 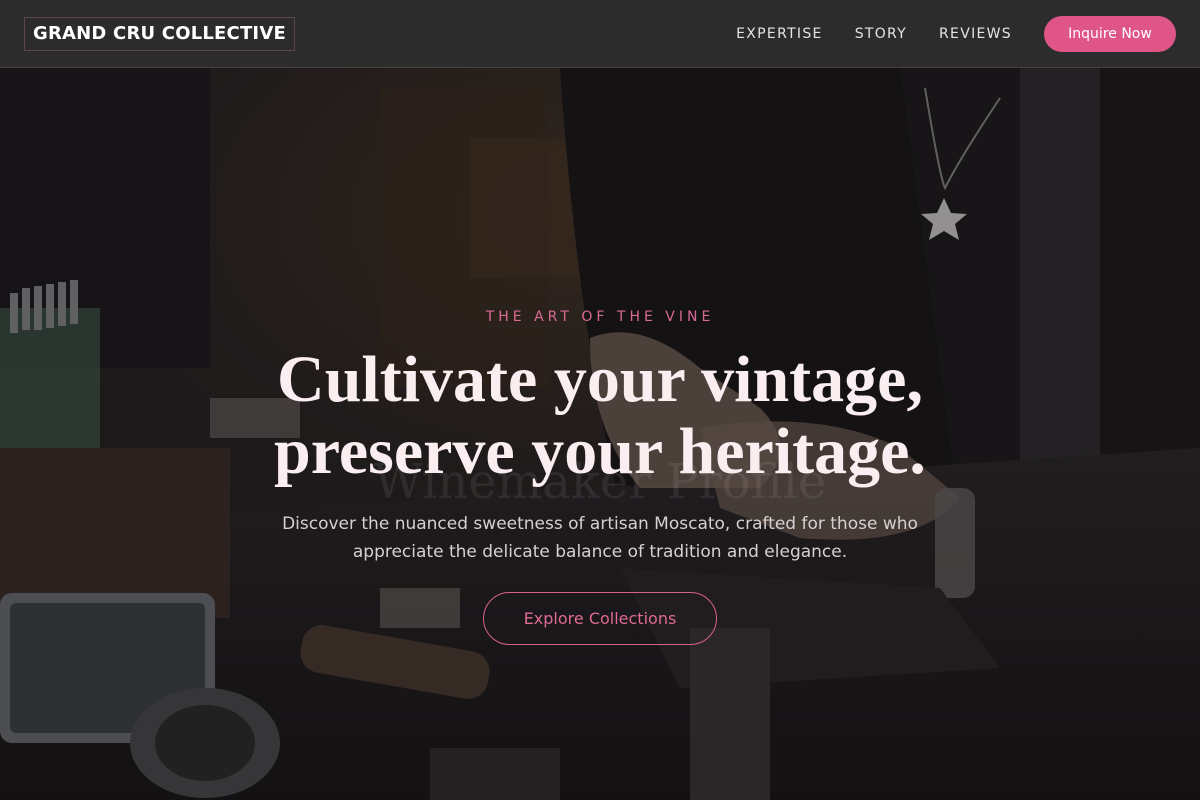 I want to click on inquire-now-button: Inquire Now, so click(x=1110, y=34).